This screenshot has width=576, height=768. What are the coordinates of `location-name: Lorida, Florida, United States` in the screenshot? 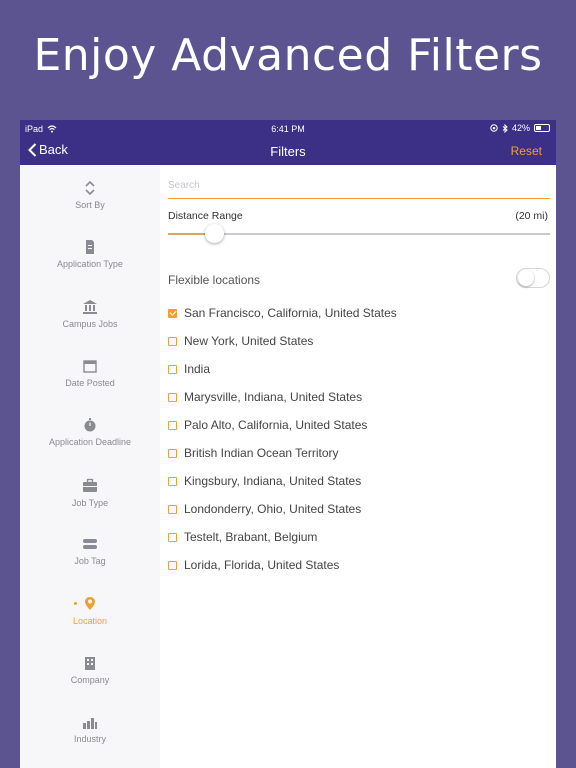 It's located at (262, 565).